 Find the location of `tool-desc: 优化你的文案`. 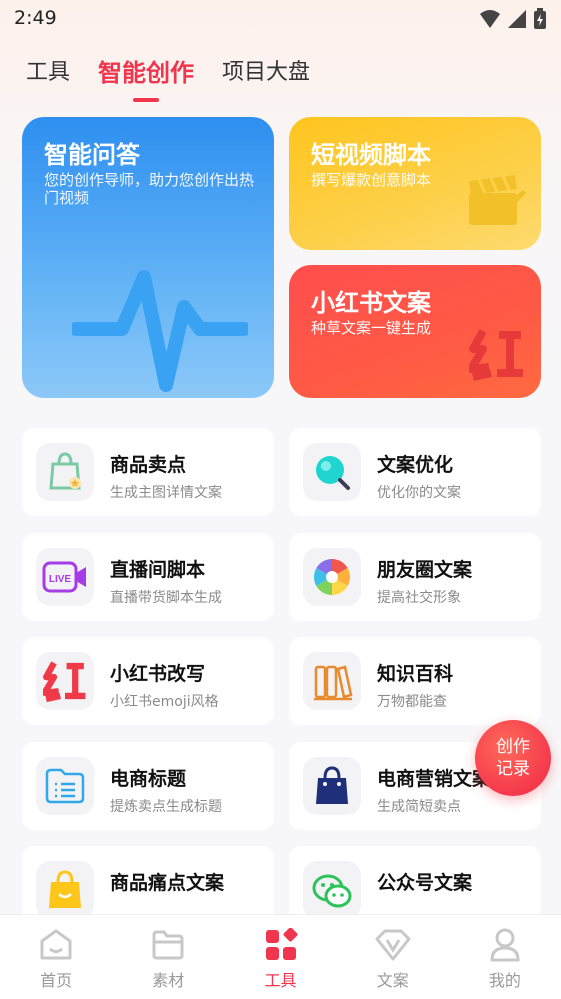

tool-desc: 优化你的文案 is located at coordinates (419, 493).